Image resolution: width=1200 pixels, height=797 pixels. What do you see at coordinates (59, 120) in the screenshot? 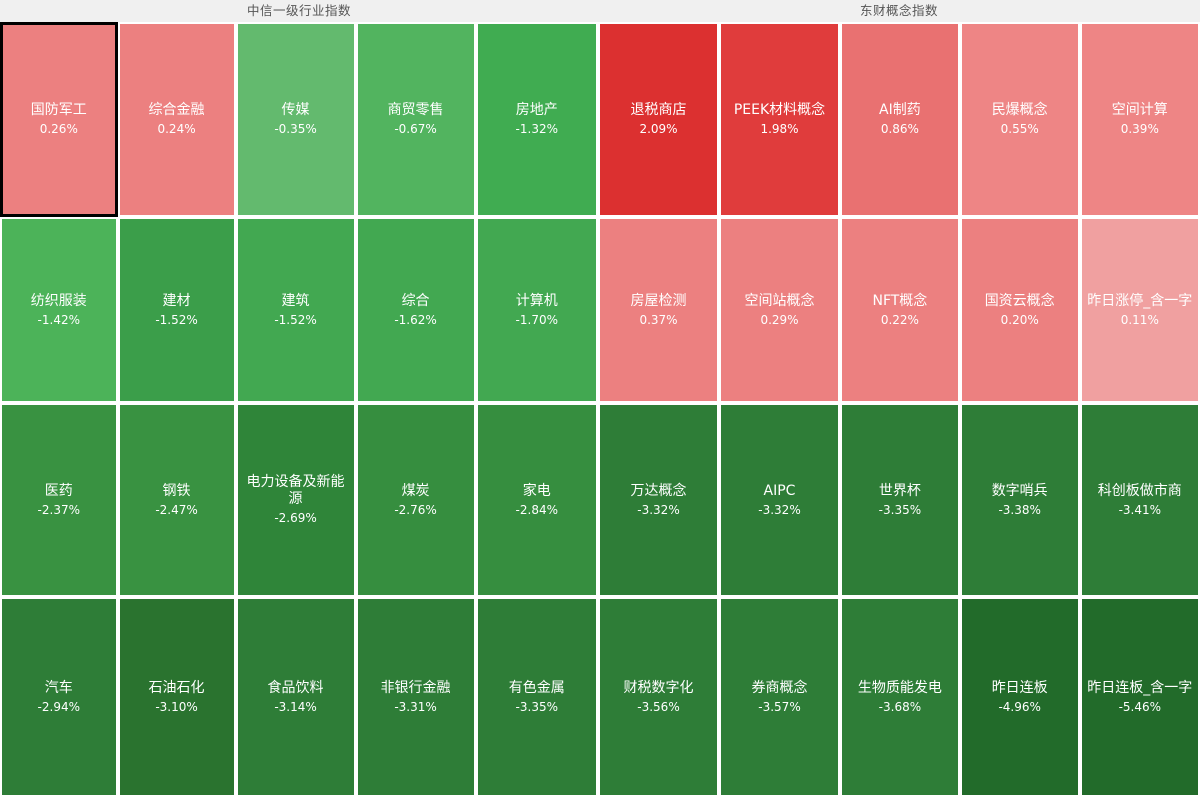
I see `treemap-tile: 国防军工 0.26%` at bounding box center [59, 120].